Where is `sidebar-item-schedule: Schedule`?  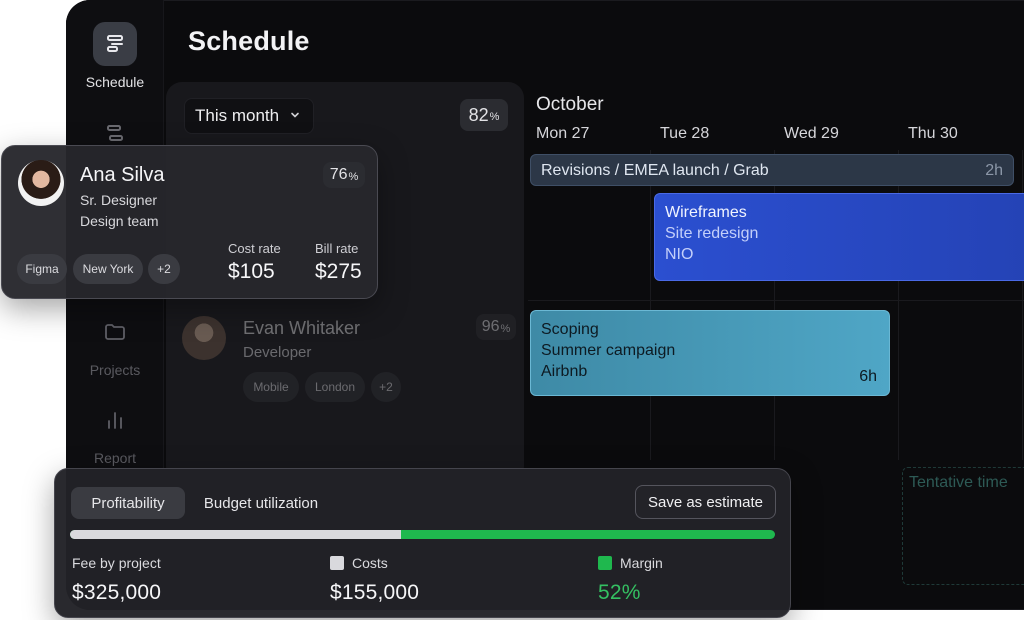
sidebar-item-schedule: Schedule is located at coordinates (115, 56).